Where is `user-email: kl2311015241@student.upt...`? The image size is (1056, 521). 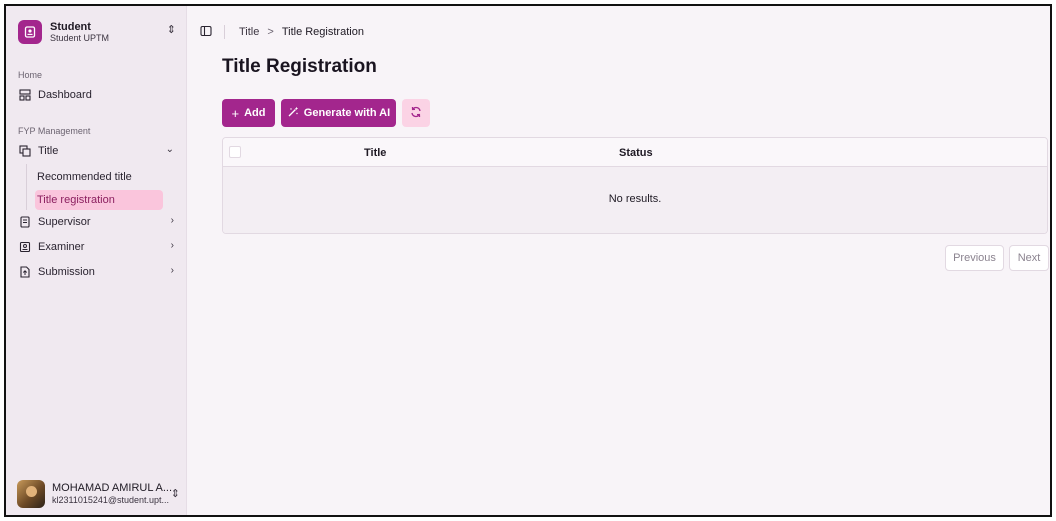 user-email: kl2311015241@student.upt... is located at coordinates (111, 500).